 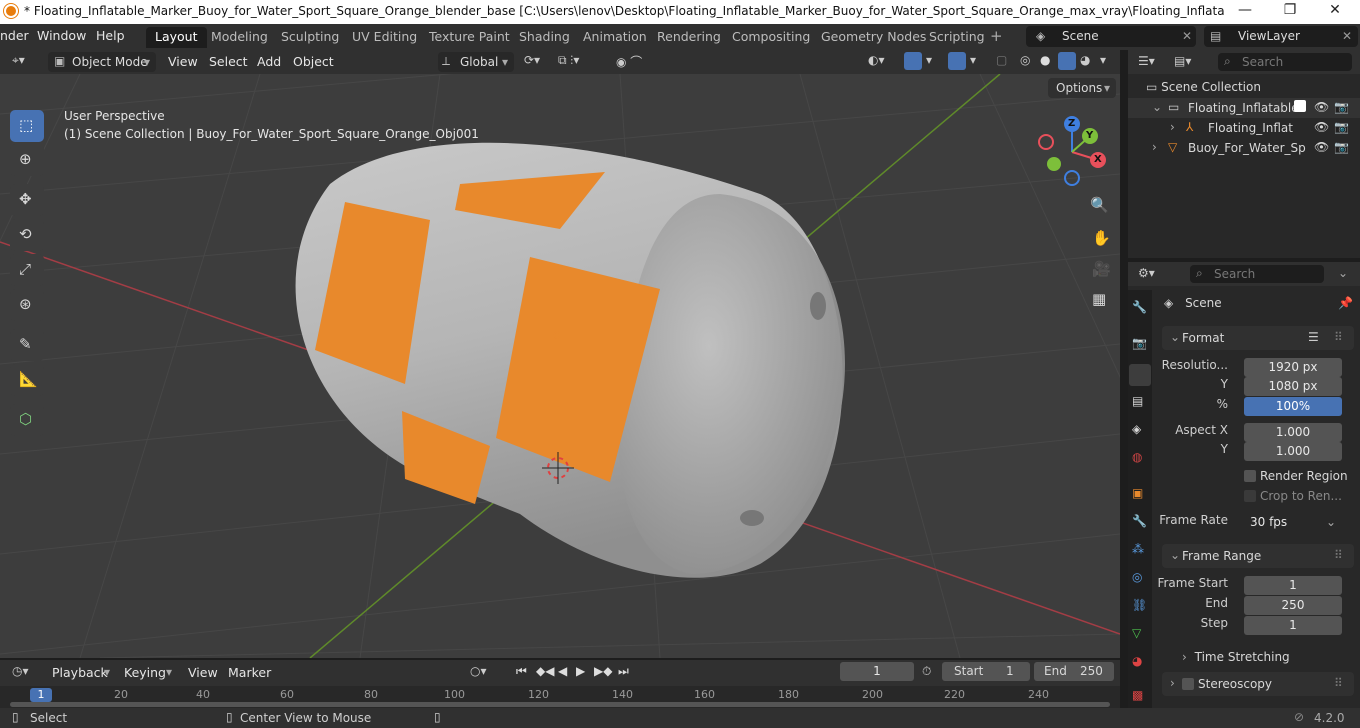 I want to click on preset-list-icon: ☰, so click(x=1313, y=337).